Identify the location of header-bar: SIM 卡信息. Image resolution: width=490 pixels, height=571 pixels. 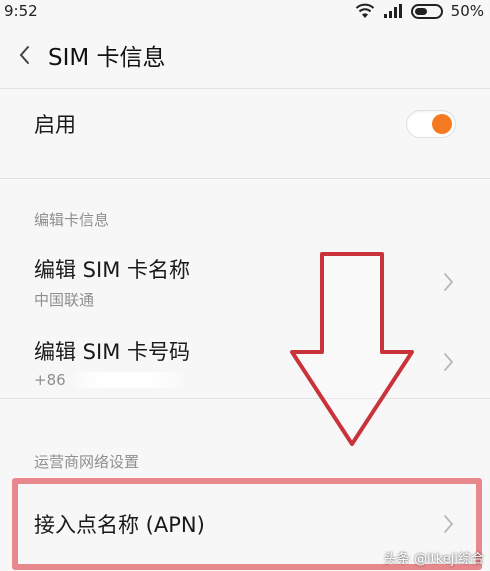
(245, 55).